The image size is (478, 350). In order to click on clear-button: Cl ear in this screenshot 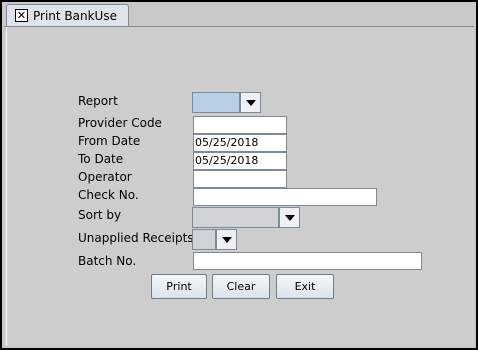, I will do `click(241, 286)`.